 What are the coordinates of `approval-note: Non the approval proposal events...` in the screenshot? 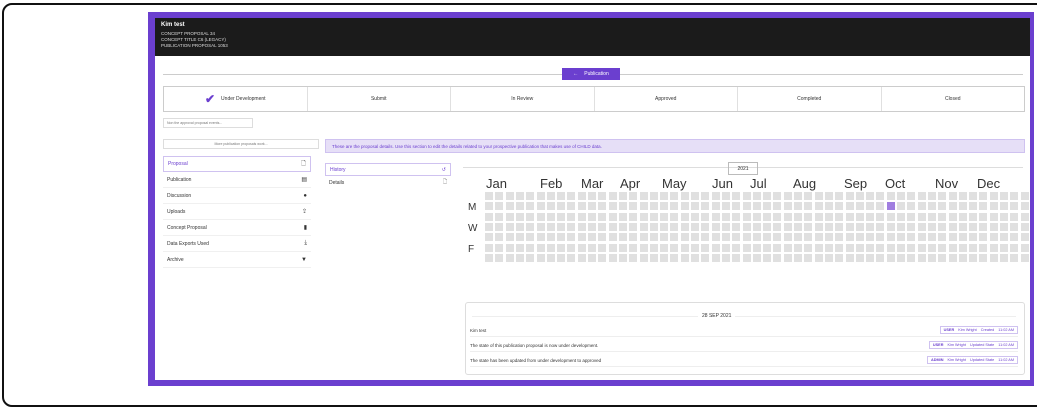 It's located at (208, 123).